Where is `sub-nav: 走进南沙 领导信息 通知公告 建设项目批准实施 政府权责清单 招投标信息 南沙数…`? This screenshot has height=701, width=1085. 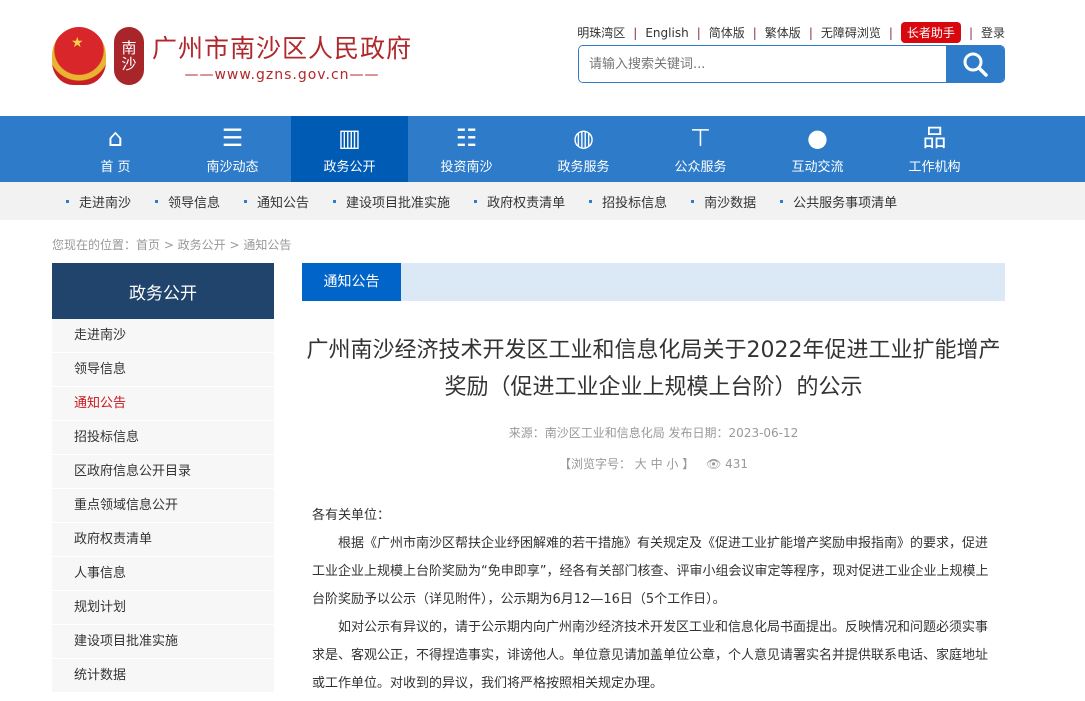 sub-nav: 走进南沙 领导信息 通知公告 建设项目批准实施 政府权责清单 招投标信息 南沙数… is located at coordinates (542, 201).